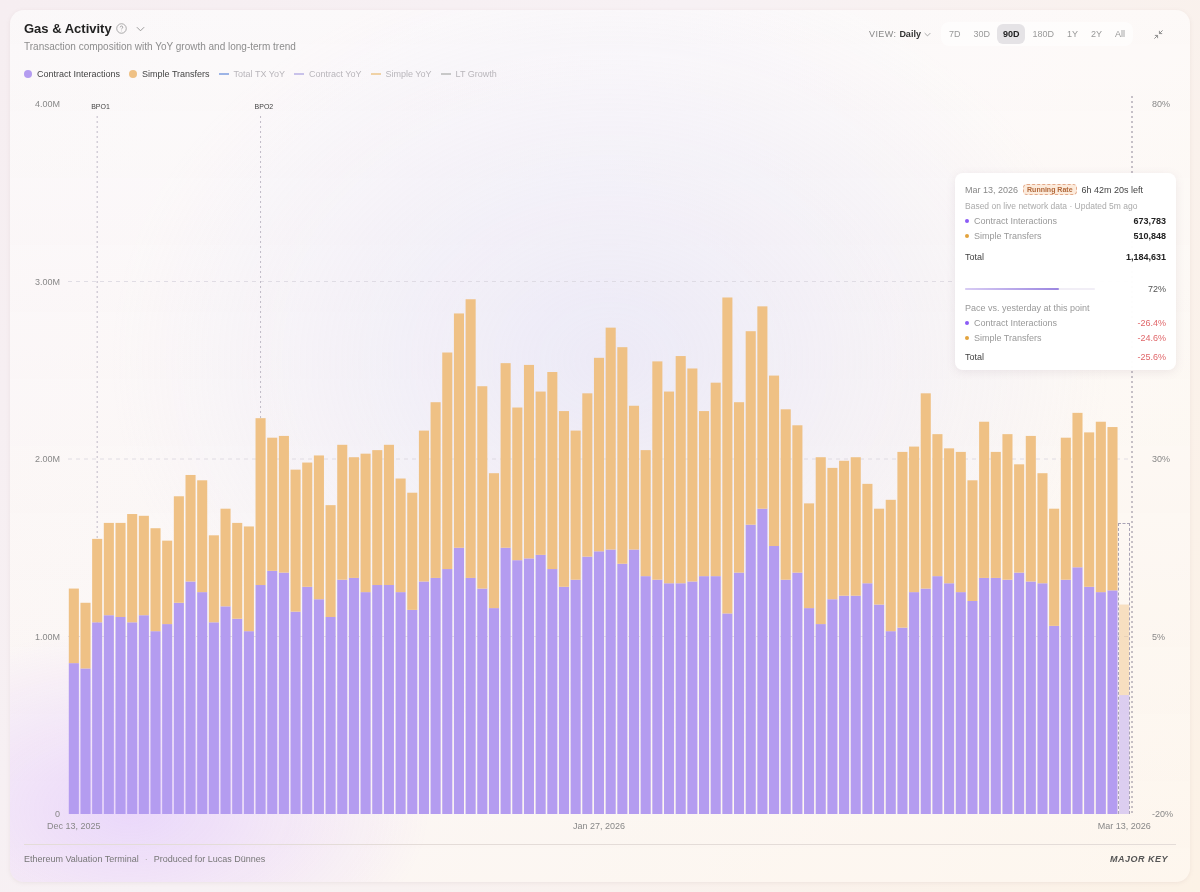 The height and width of the screenshot is (892, 1200). Describe the element at coordinates (1161, 104) in the screenshot. I see `axis-label: 80%` at that location.